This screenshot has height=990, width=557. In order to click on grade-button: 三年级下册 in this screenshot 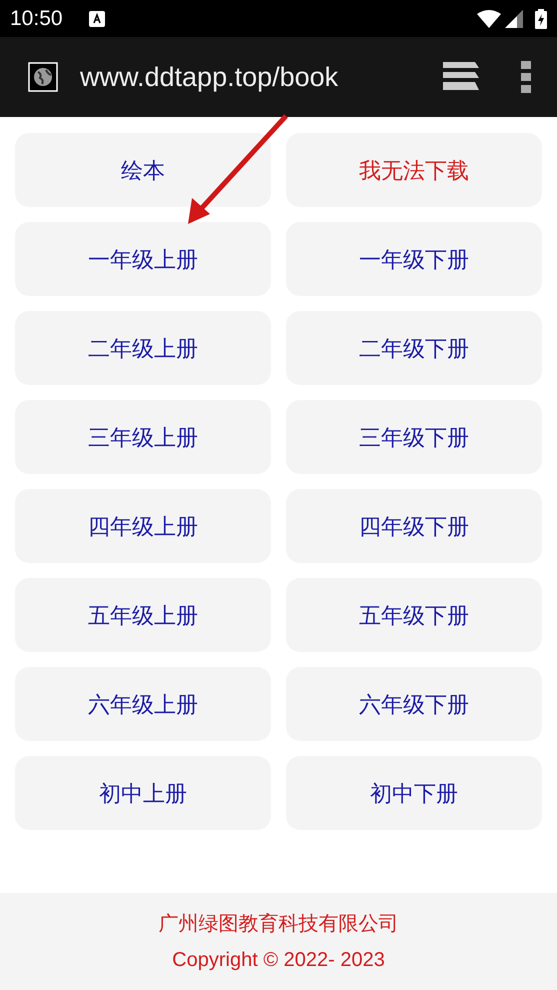, I will do `click(414, 437)`.